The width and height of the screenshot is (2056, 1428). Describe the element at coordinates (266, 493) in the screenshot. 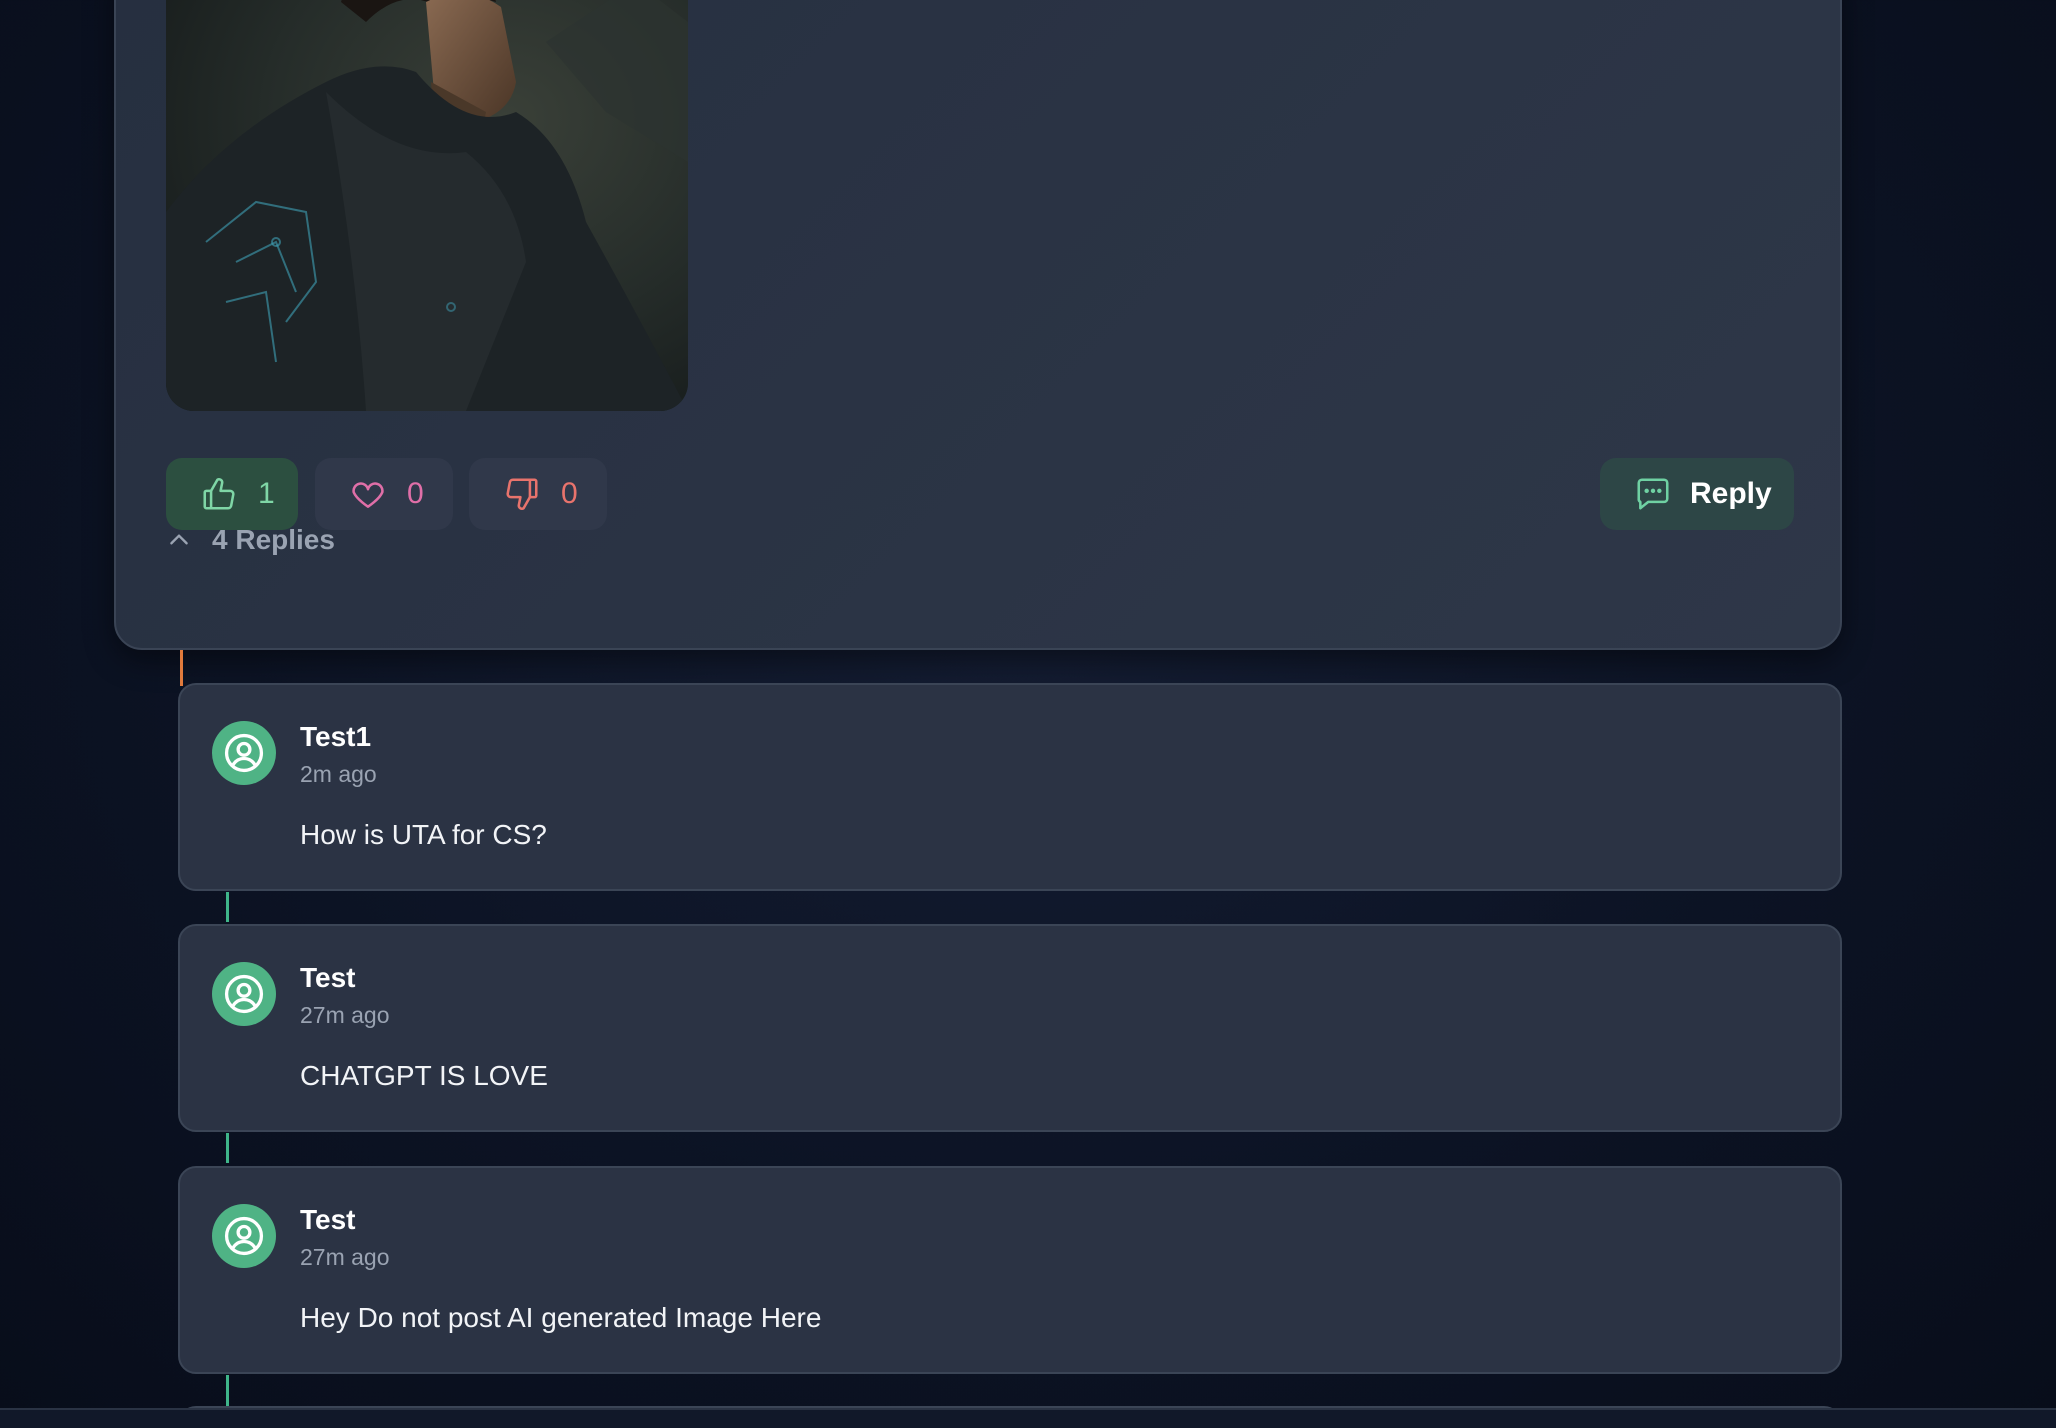

I see `like-count: 1` at that location.